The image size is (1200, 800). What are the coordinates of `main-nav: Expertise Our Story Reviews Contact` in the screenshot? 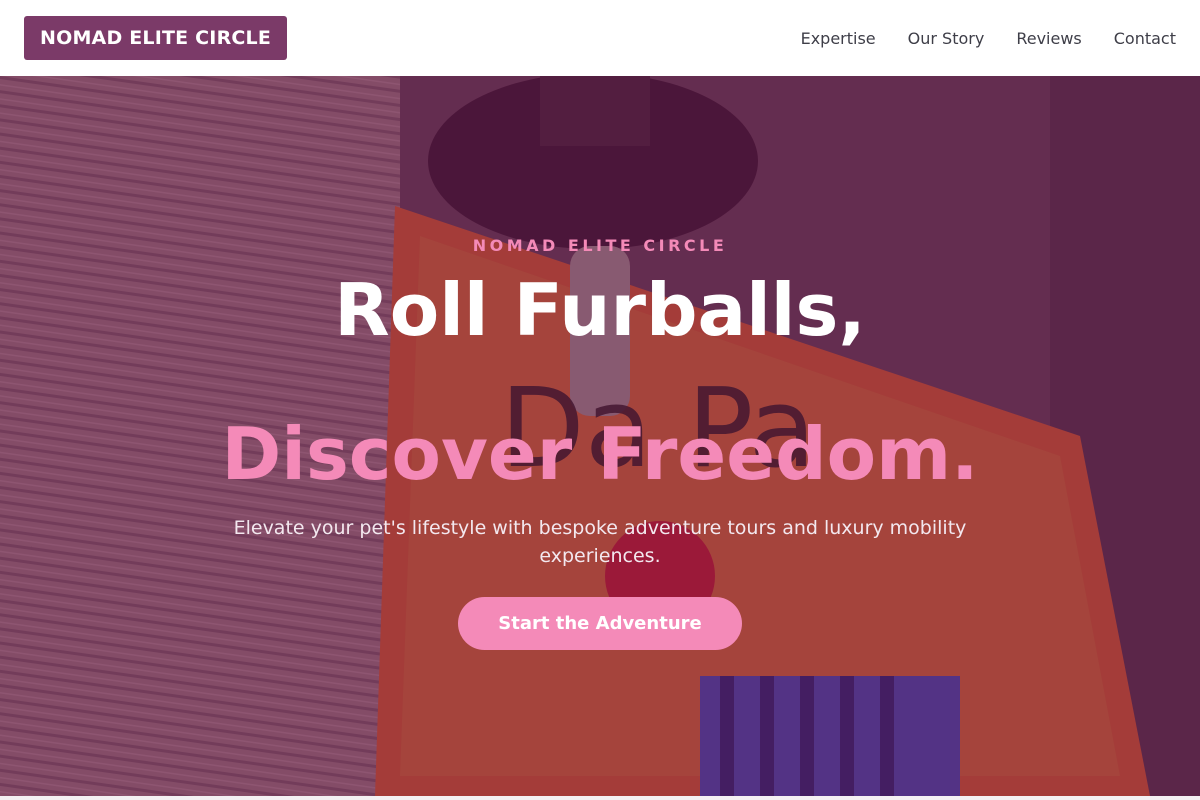 It's located at (972, 38).